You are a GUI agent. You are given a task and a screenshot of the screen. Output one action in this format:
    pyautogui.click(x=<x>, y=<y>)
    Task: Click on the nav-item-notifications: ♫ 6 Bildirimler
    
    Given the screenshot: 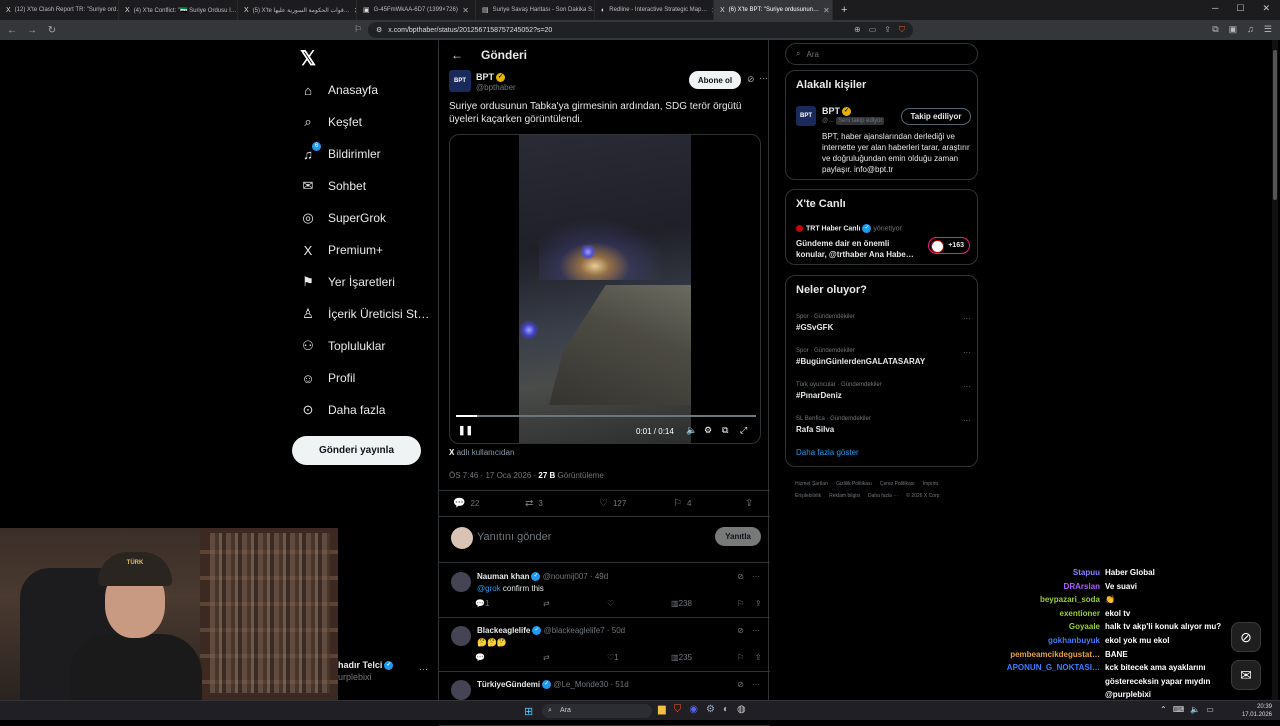 What is the action you would take?
    pyautogui.click(x=362, y=154)
    